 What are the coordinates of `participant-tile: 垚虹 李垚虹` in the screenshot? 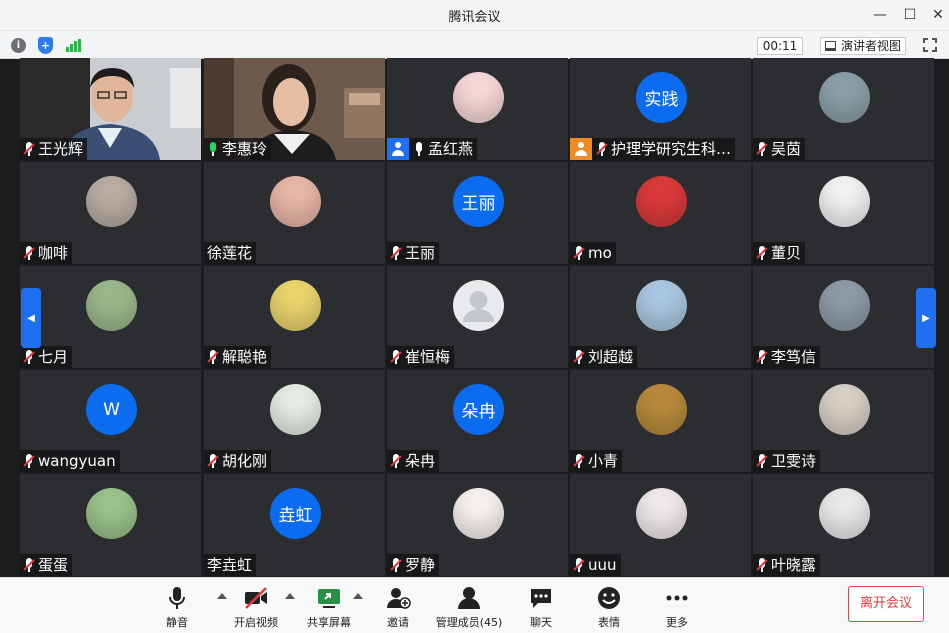 It's located at (294, 525).